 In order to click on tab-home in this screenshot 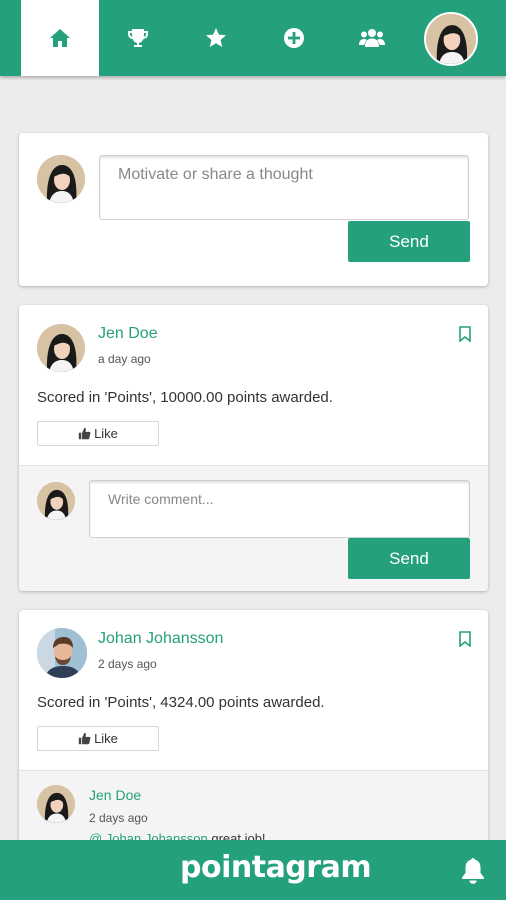, I will do `click(60, 38)`.